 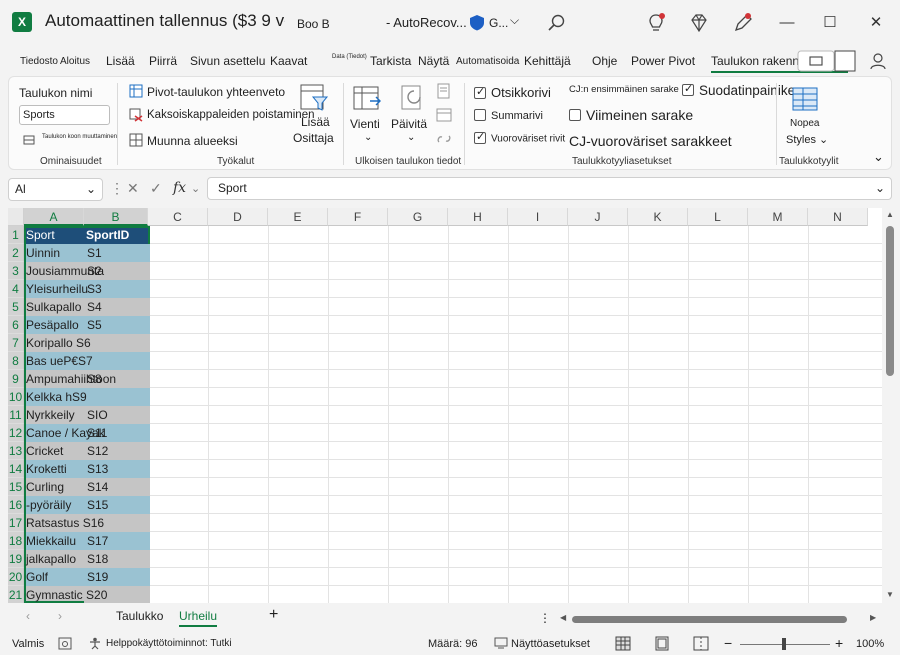 What do you see at coordinates (120, 61) in the screenshot?
I see `tab-insert: Lisää` at bounding box center [120, 61].